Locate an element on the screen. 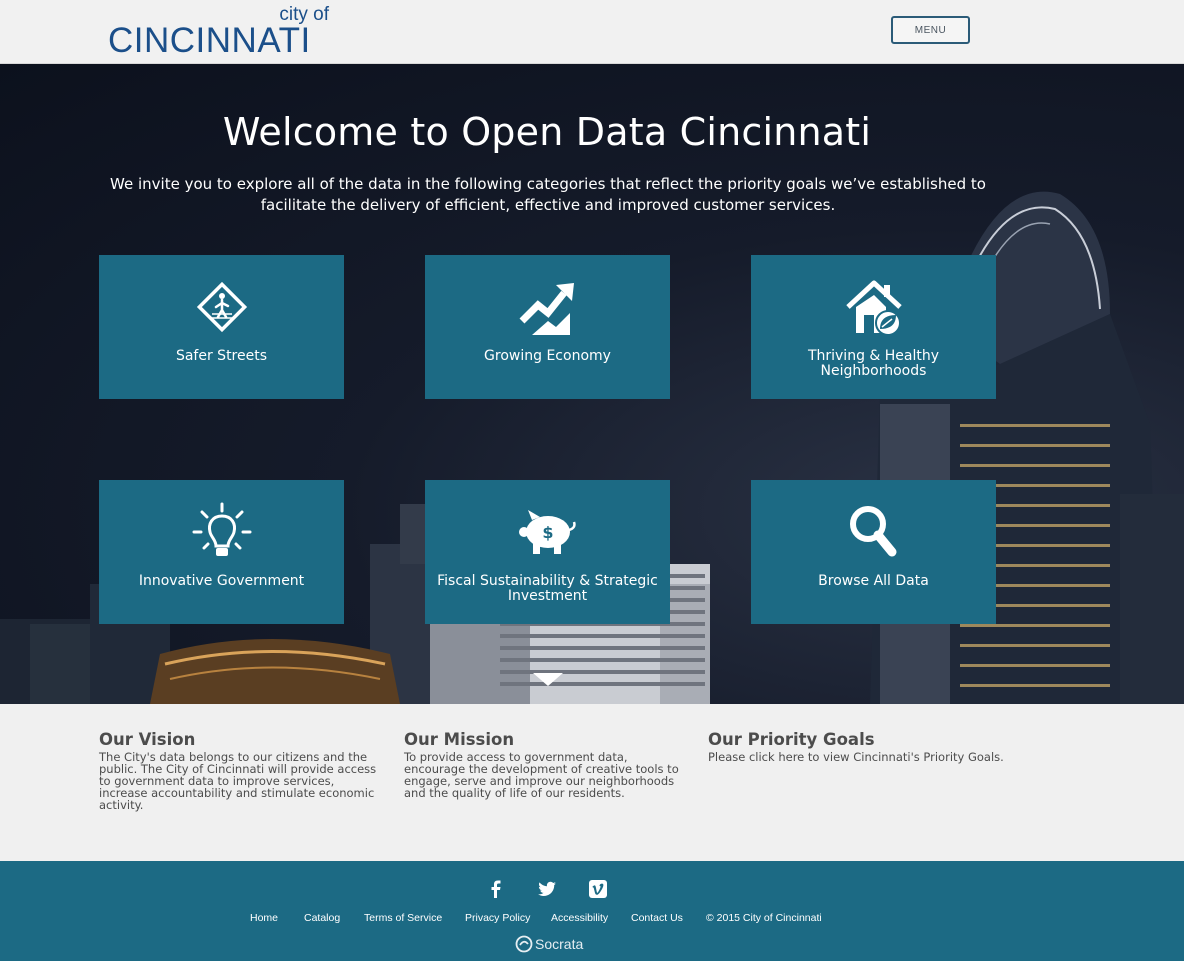  pedestrian-crossing-icon is located at coordinates (221, 307).